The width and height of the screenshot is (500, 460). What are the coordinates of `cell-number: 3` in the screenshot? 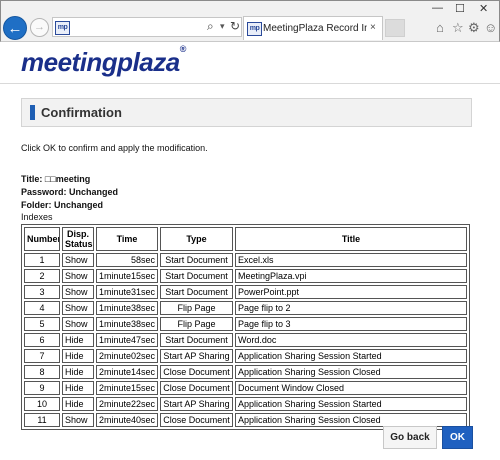 It's located at (42, 292).